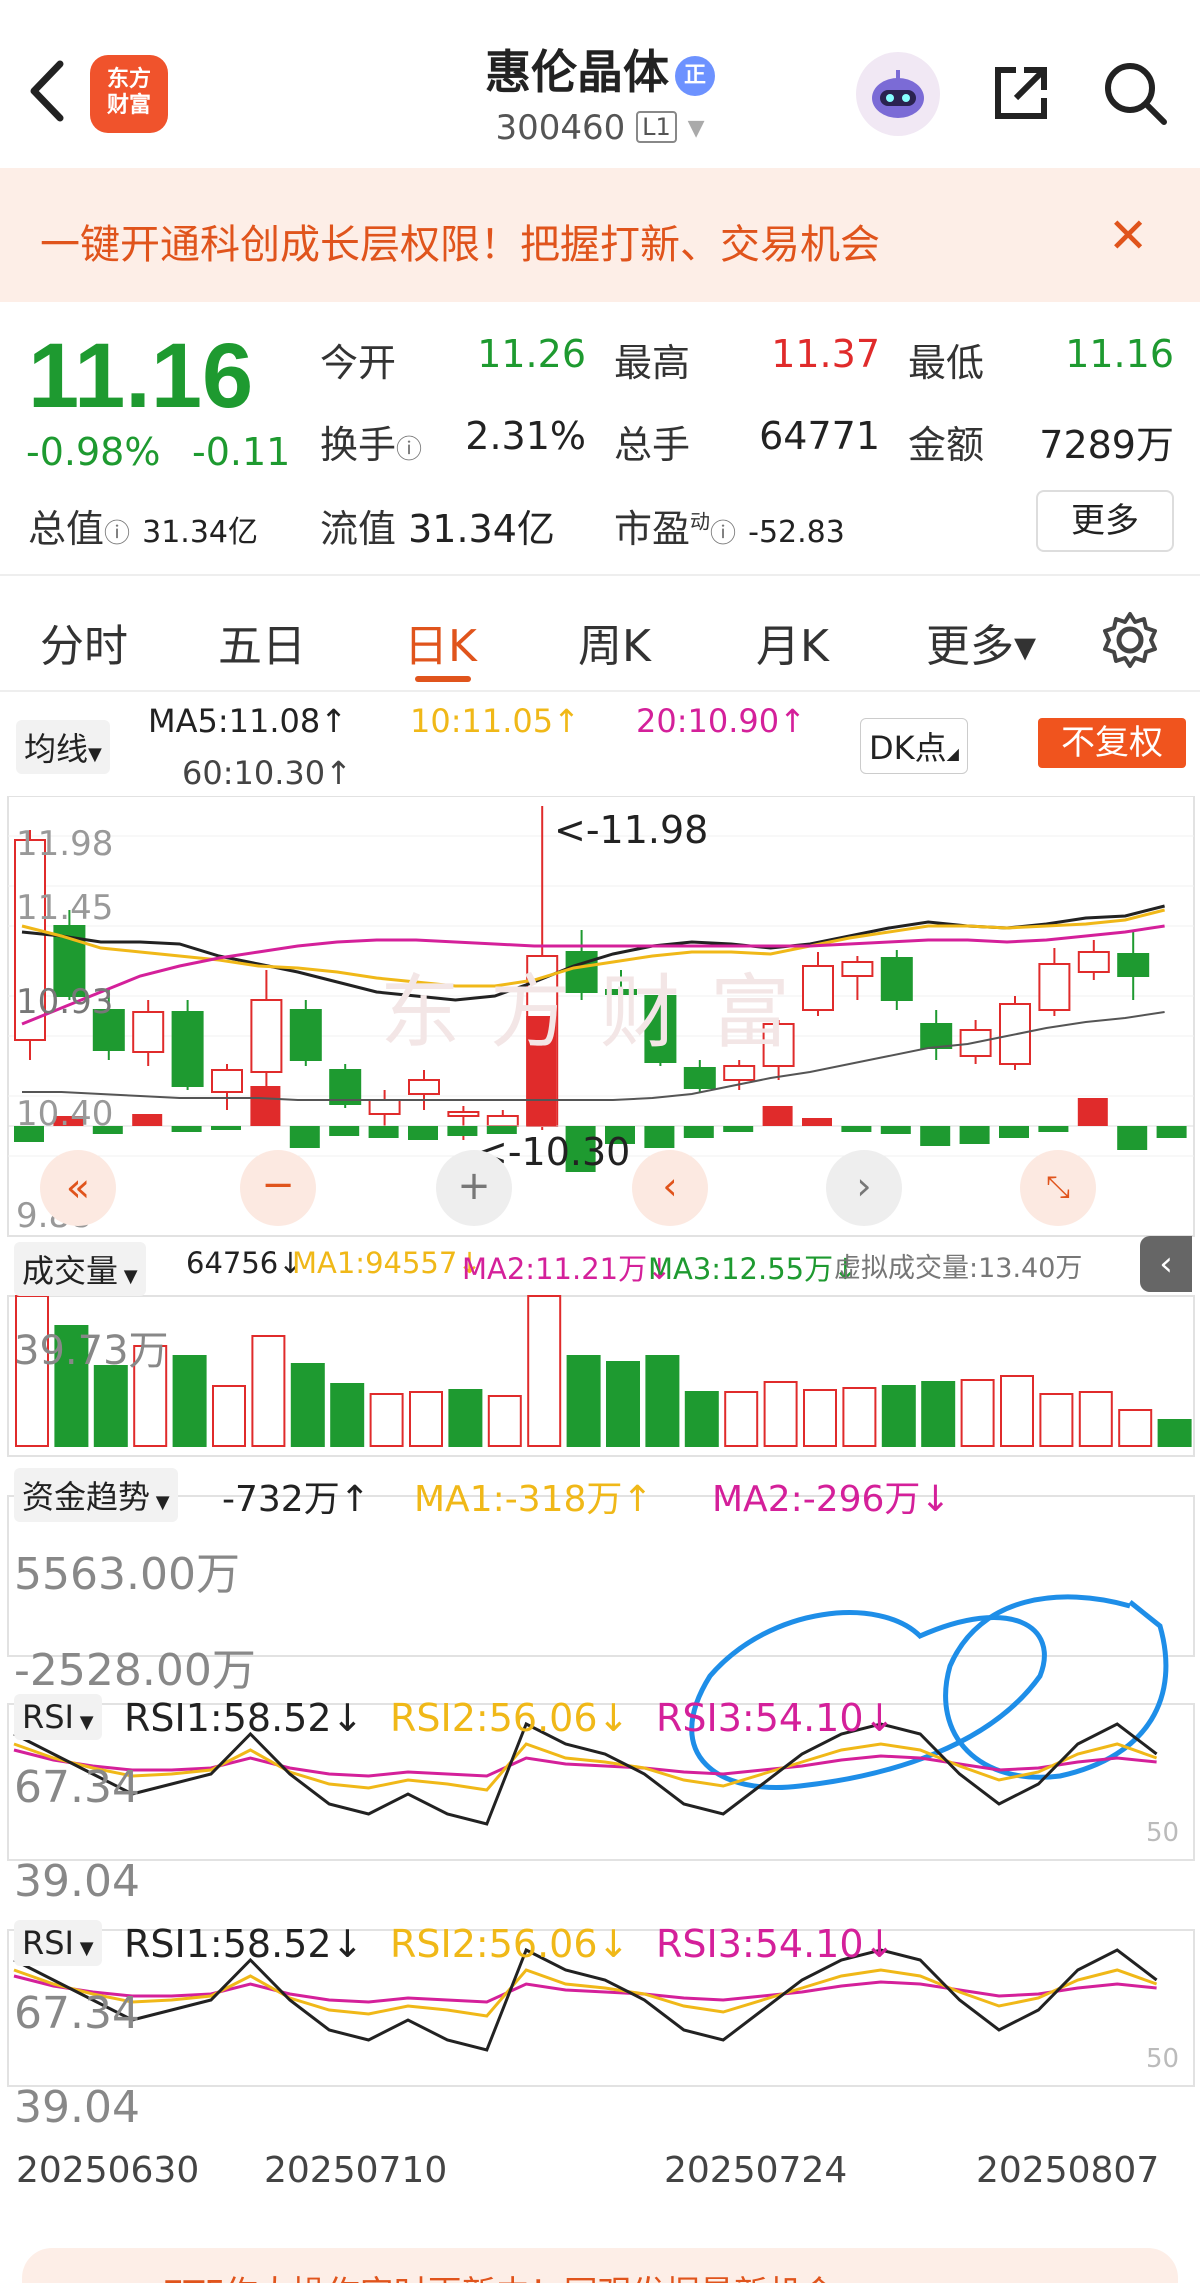 Image resolution: width=1200 pixels, height=2283 pixels. What do you see at coordinates (864, 1188) in the screenshot?
I see `scroll-right-icon: ›` at bounding box center [864, 1188].